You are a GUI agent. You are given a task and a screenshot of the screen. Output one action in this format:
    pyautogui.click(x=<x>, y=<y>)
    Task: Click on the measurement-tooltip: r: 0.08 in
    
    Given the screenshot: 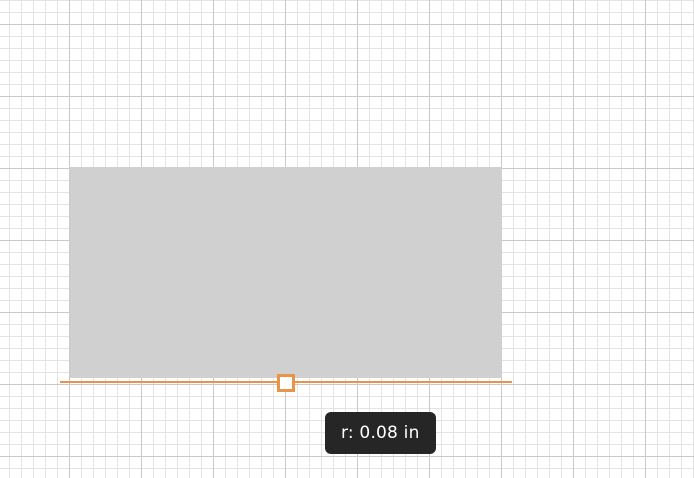 What is the action you would take?
    pyautogui.click(x=380, y=433)
    